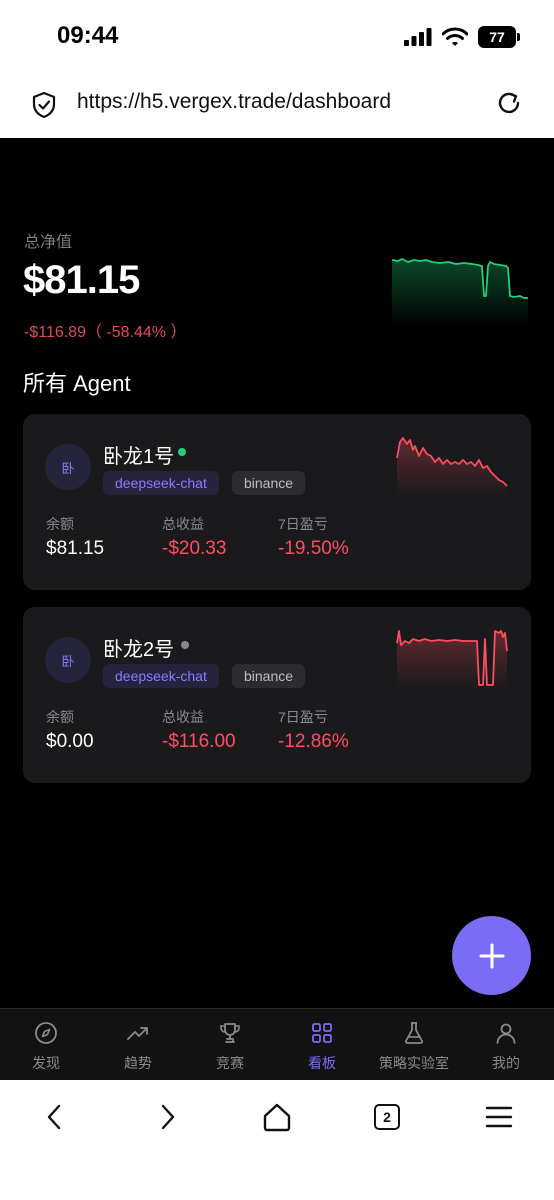  What do you see at coordinates (322, 1033) in the screenshot?
I see `dashboard-grid-icon` at bounding box center [322, 1033].